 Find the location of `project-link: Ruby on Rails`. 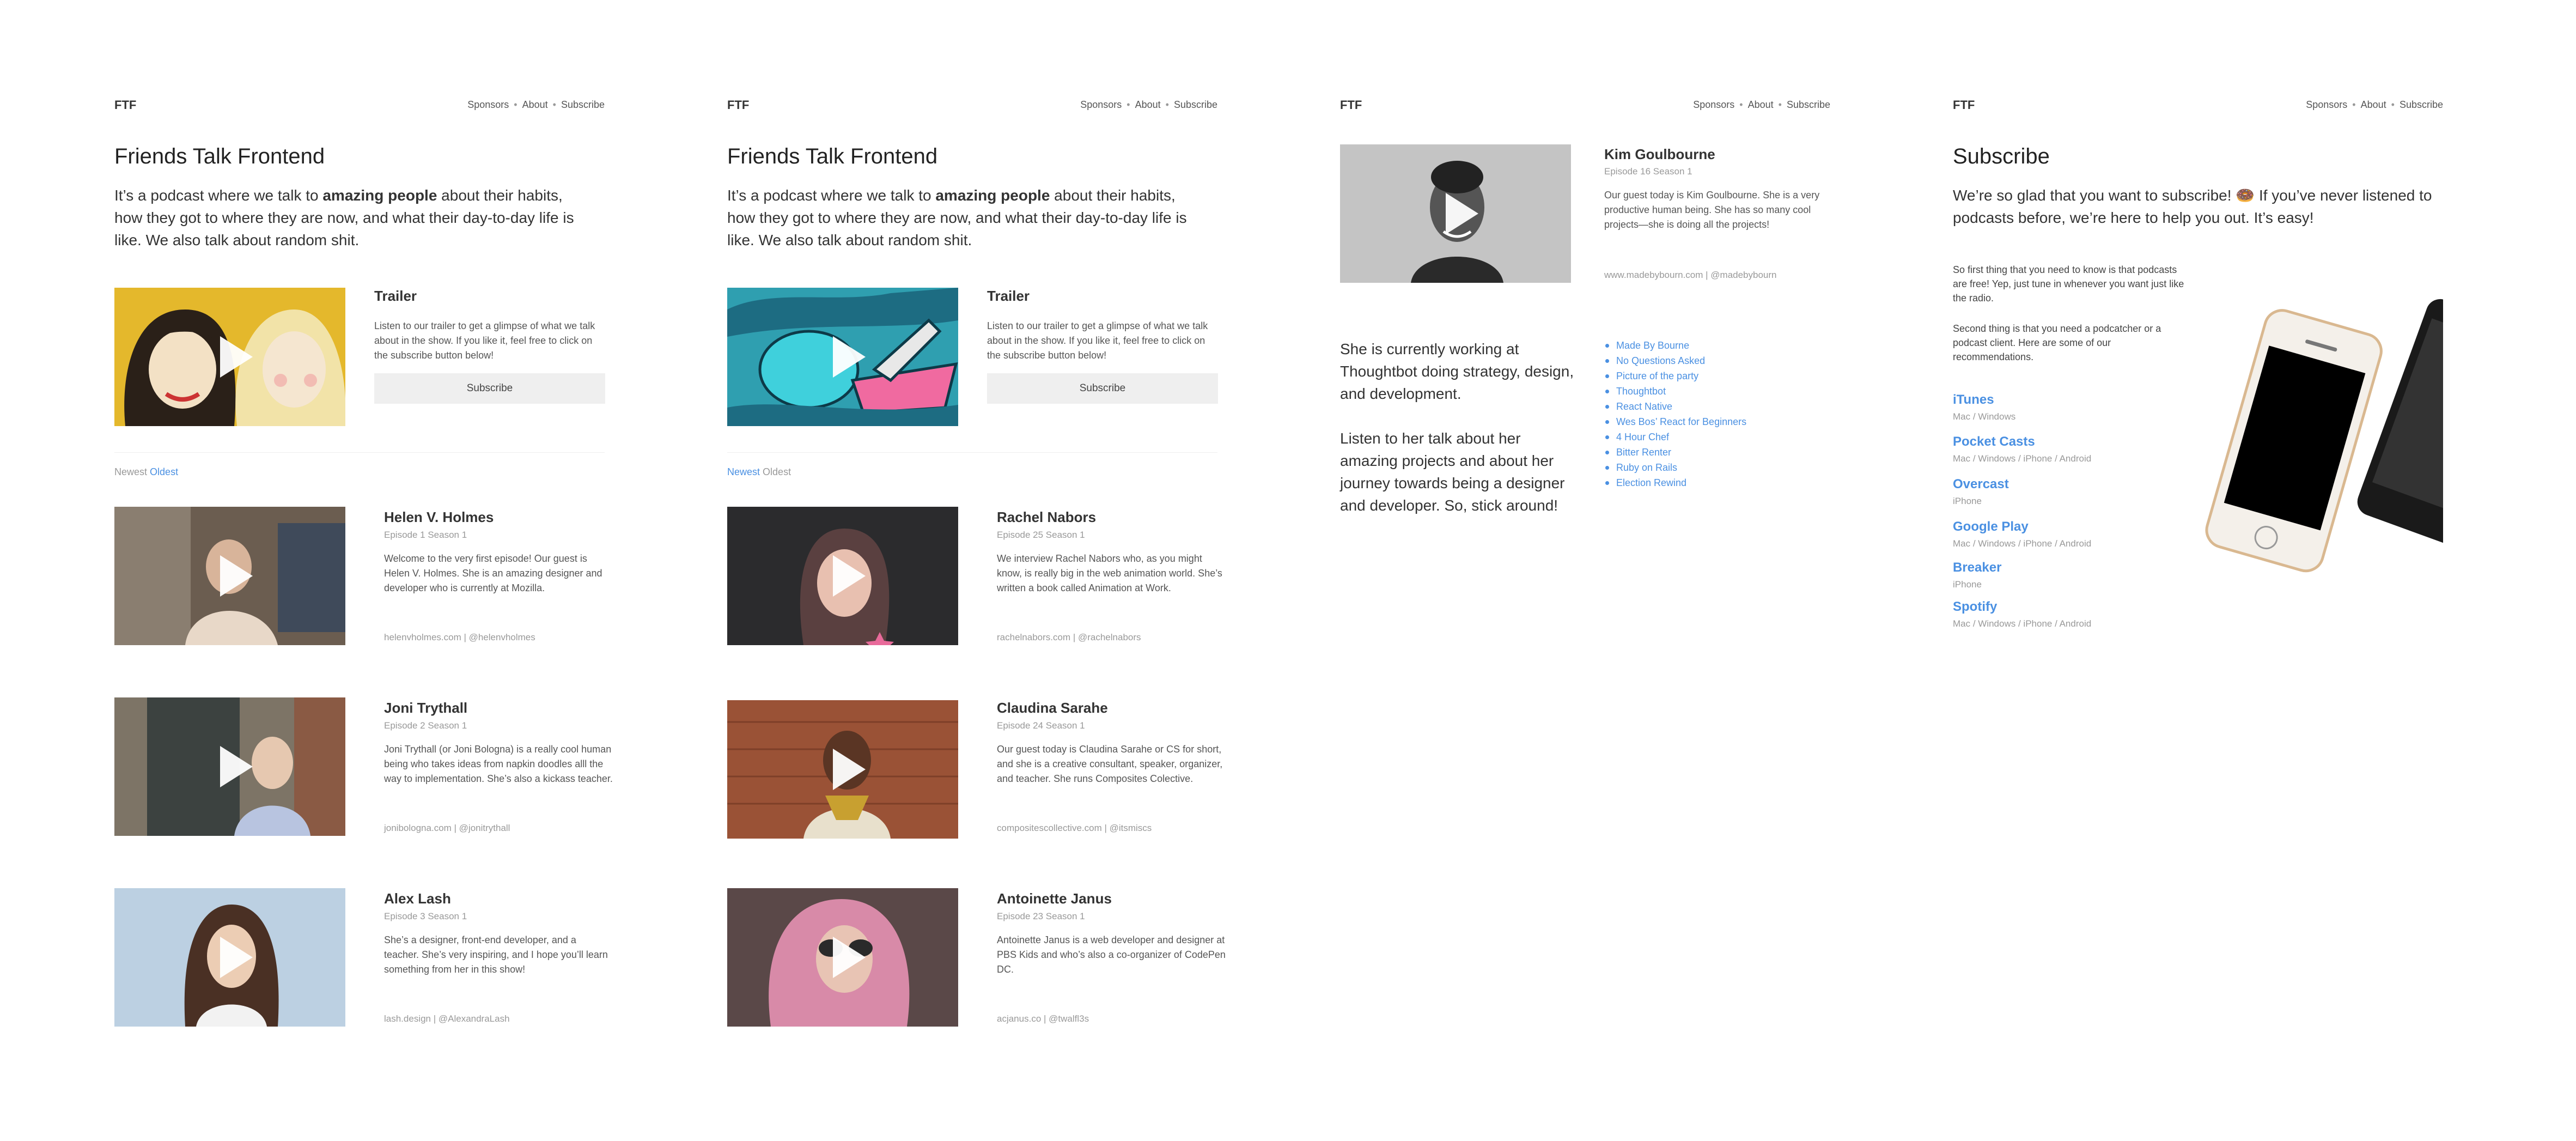

project-link: Ruby on Rails is located at coordinates (1675, 467).